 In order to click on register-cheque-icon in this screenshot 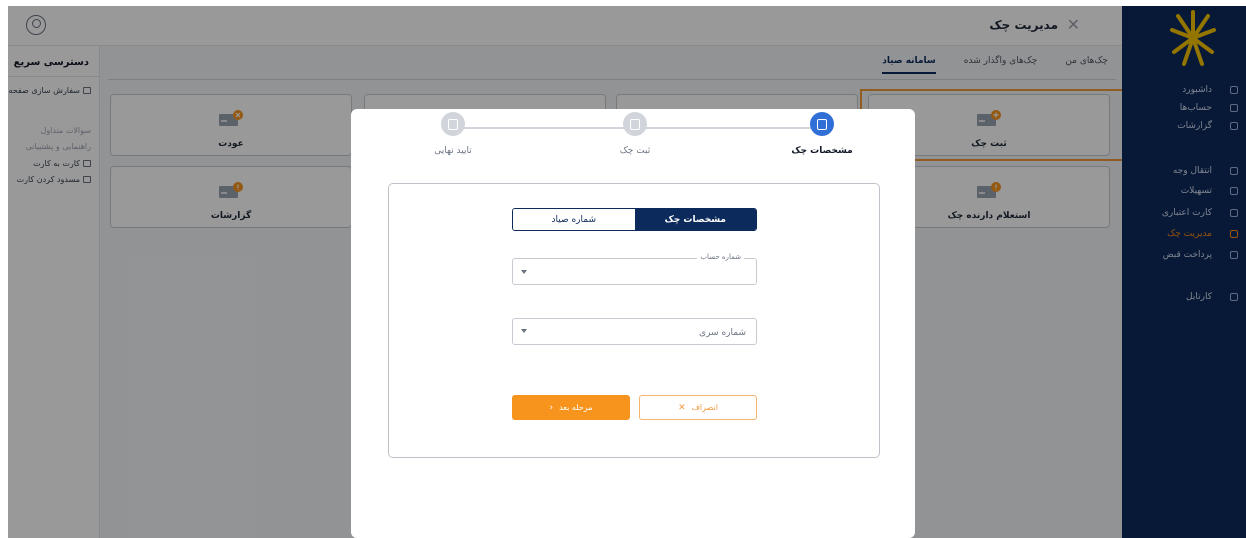, I will do `click(635, 124)`.